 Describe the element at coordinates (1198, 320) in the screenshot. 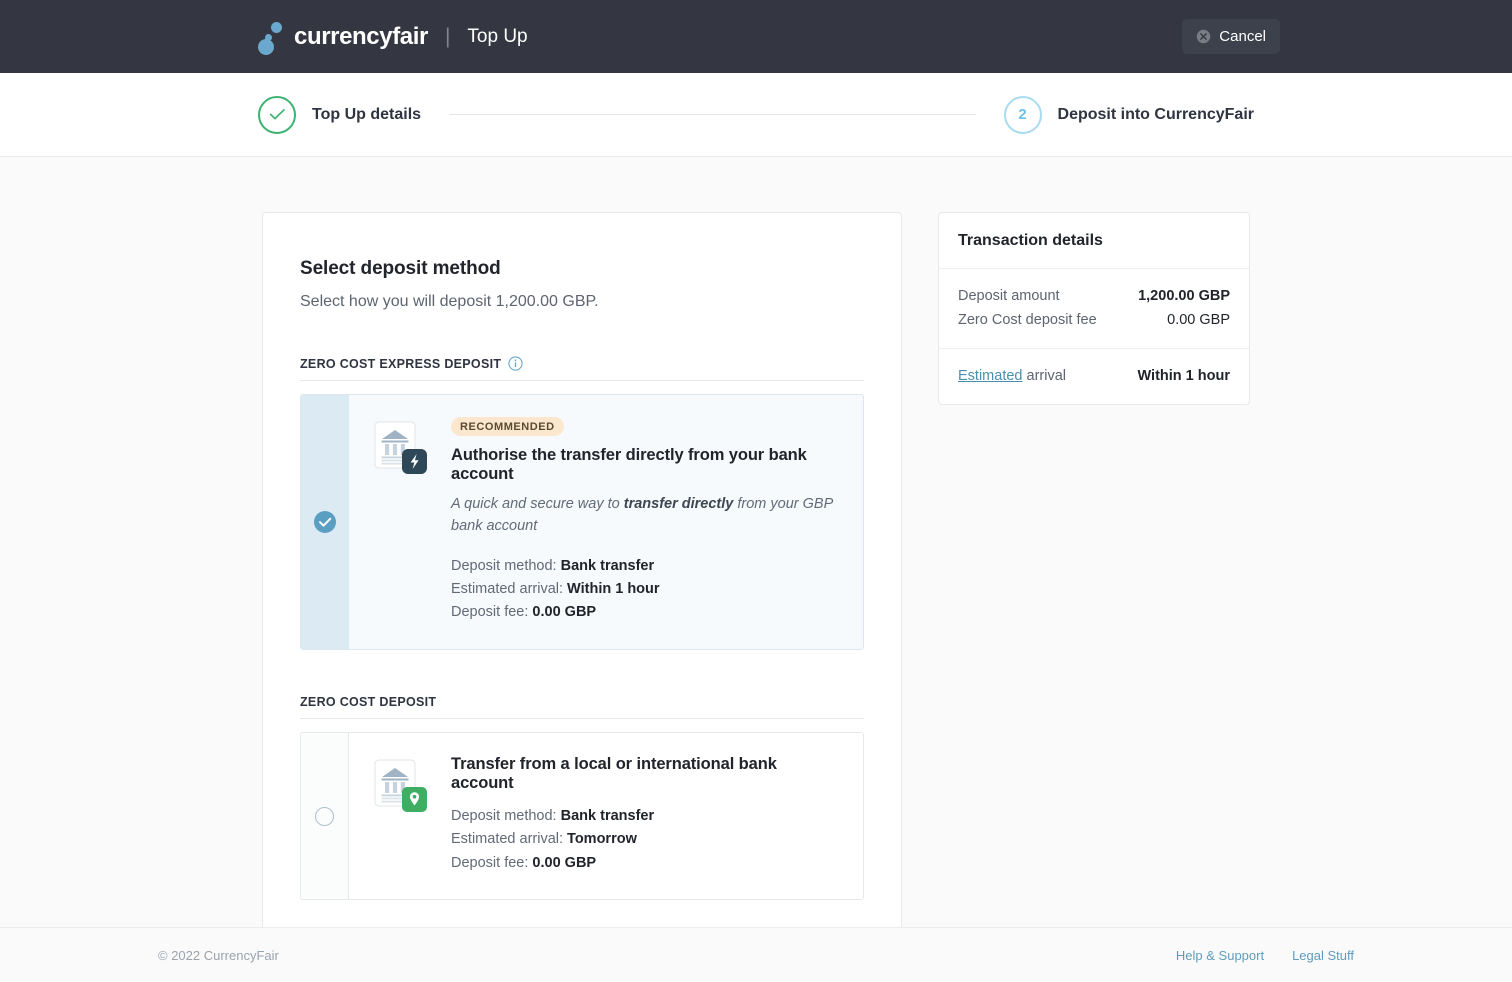

I see `row-value: 0.00 GBP` at that location.